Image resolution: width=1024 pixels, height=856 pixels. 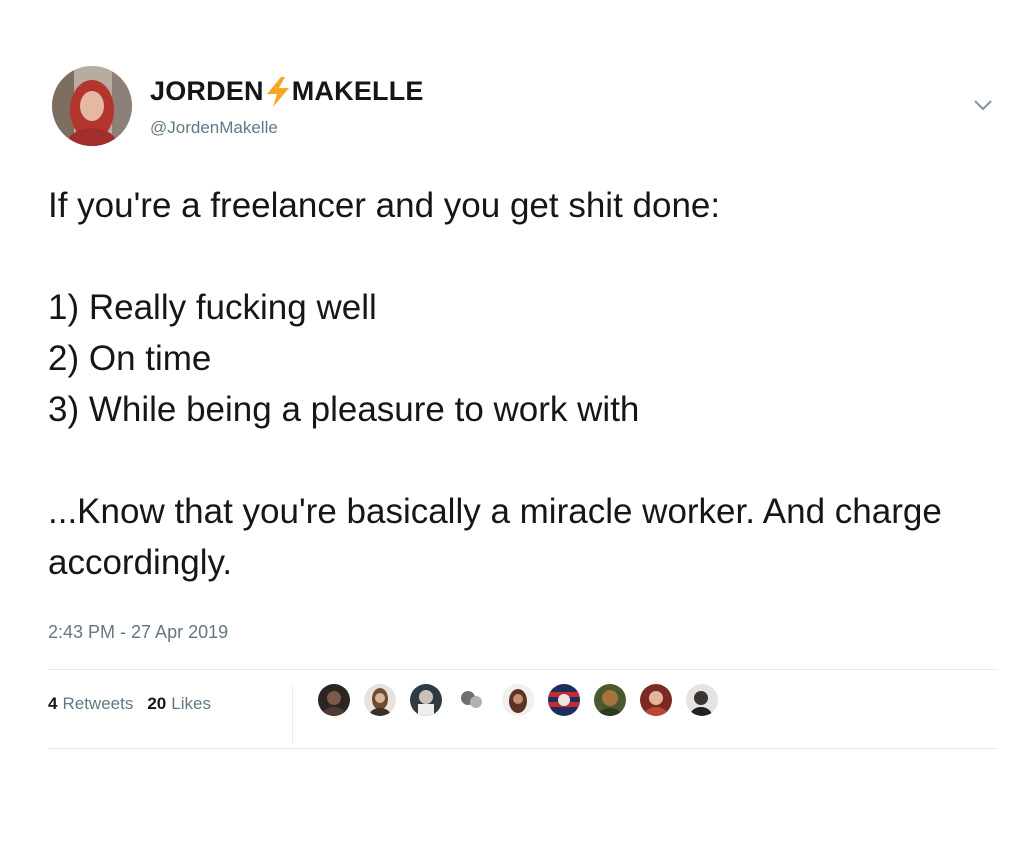 I want to click on avatar-photo-icon, so click(x=92, y=106).